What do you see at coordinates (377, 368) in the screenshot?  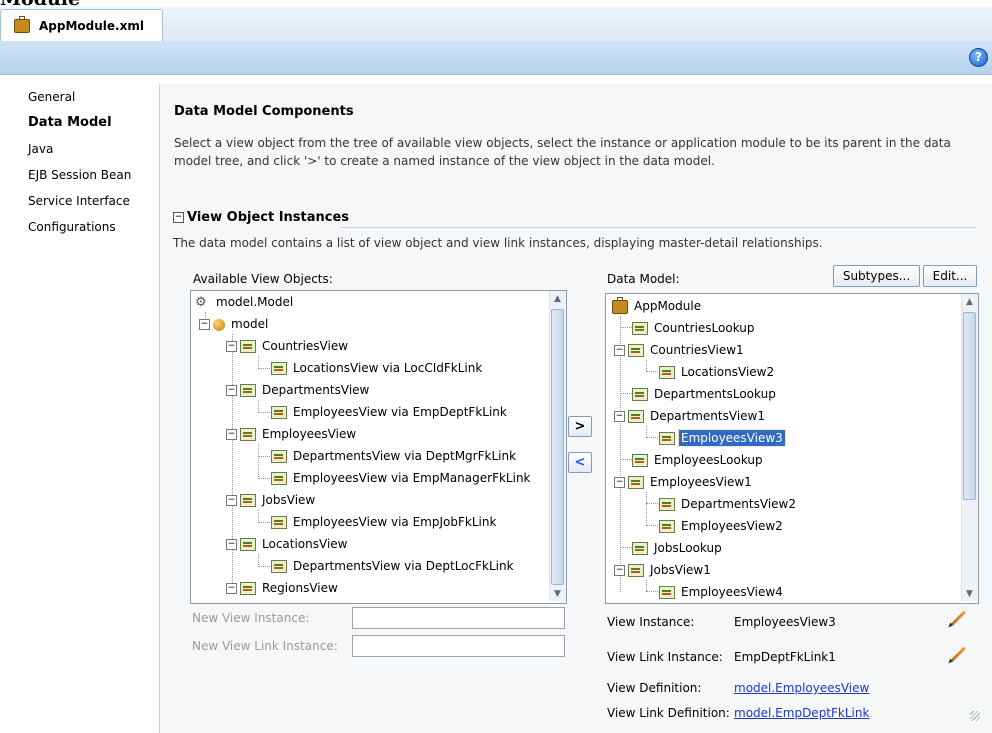 I see `tree-item: LocationsView via LocCIdFkLink` at bounding box center [377, 368].